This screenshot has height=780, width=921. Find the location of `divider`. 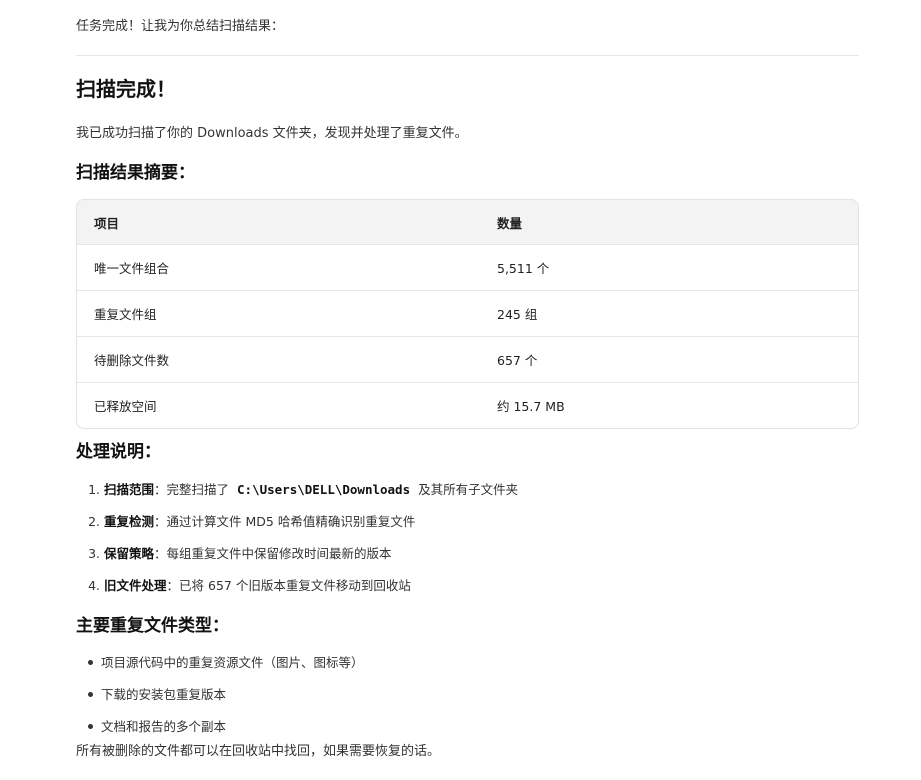

divider is located at coordinates (467, 55).